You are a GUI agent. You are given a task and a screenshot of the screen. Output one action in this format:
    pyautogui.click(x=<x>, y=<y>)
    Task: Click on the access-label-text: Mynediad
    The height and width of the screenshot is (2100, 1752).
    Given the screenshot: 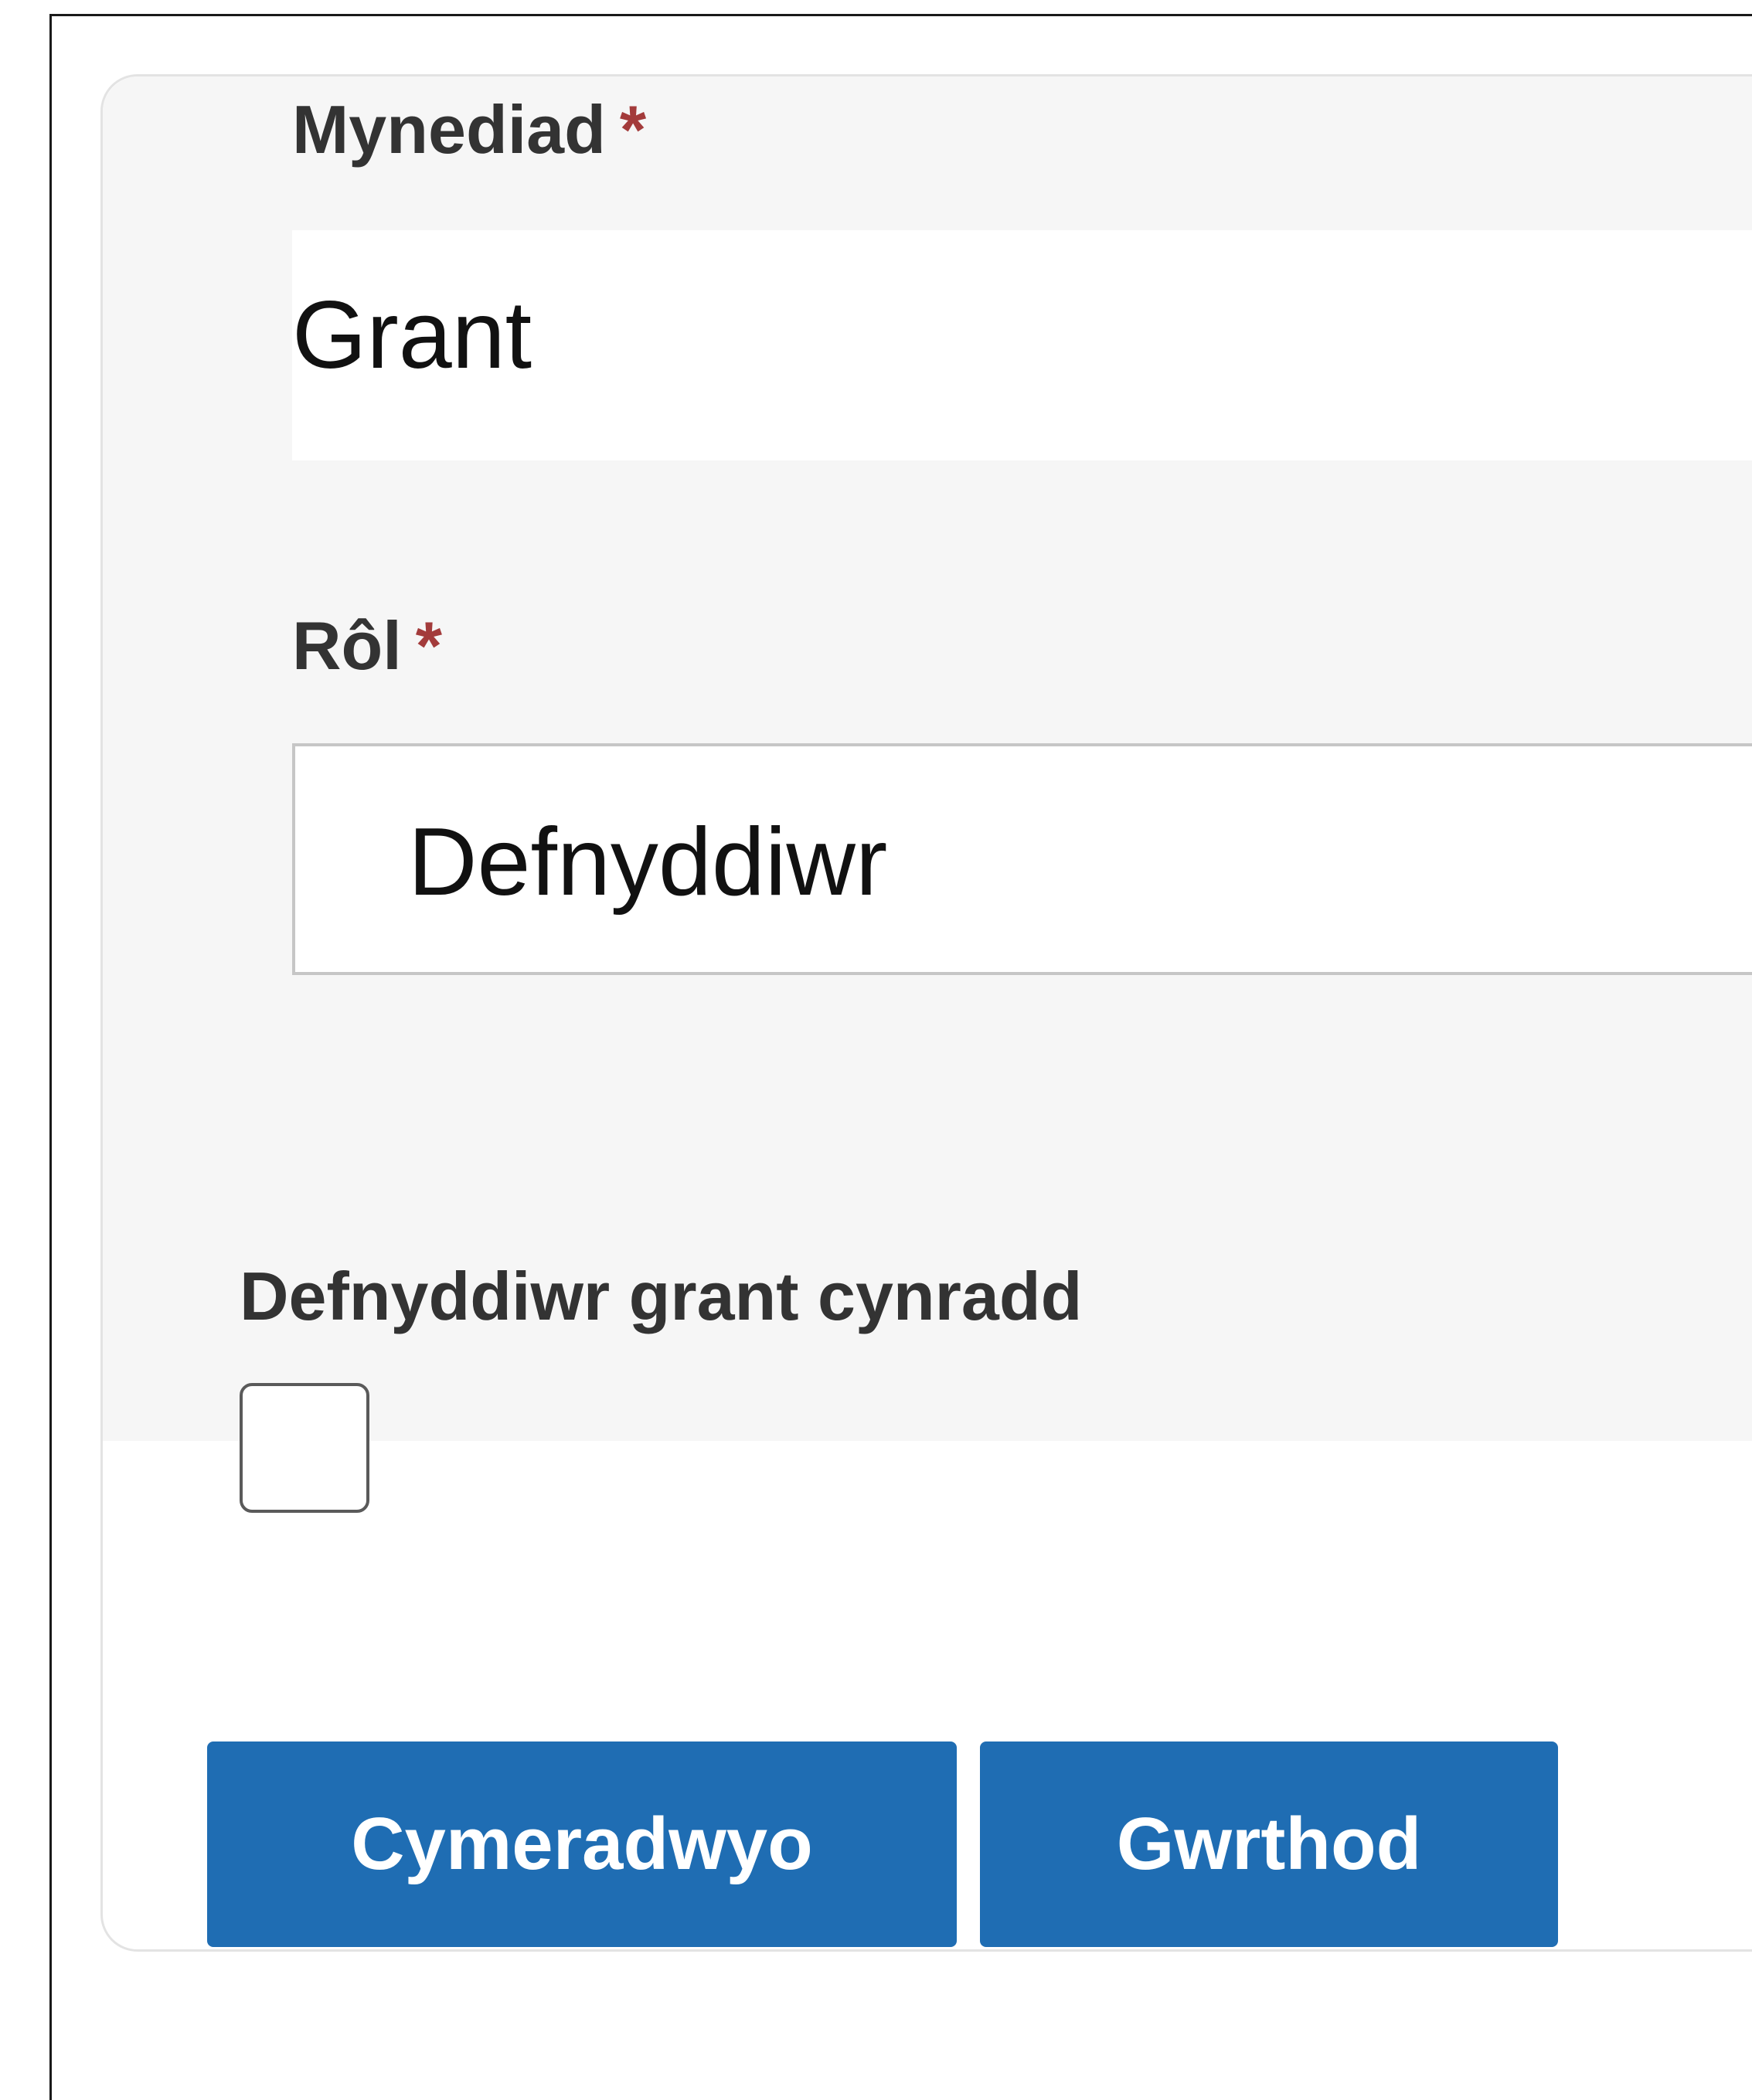 What is the action you would take?
    pyautogui.click(x=449, y=129)
    